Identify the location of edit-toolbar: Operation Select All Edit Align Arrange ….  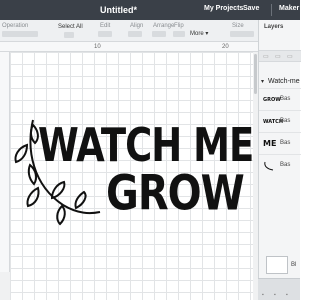
(129, 31).